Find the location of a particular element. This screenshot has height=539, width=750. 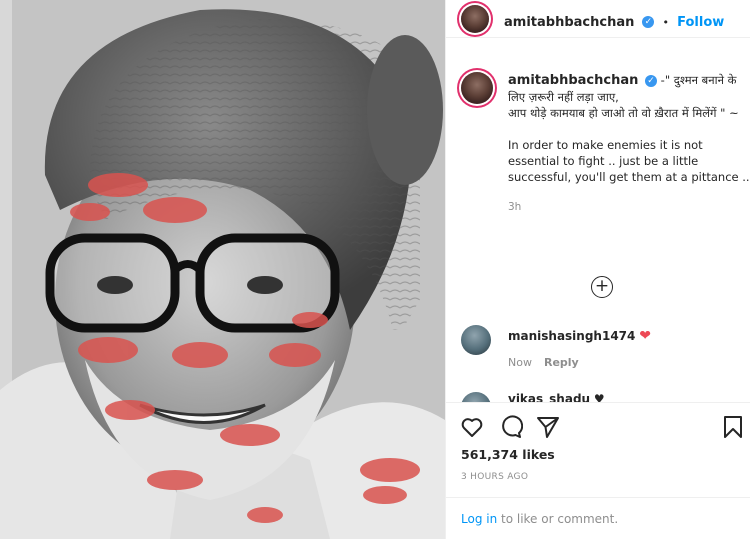

comment-username: vikas_shadu is located at coordinates (549, 397).